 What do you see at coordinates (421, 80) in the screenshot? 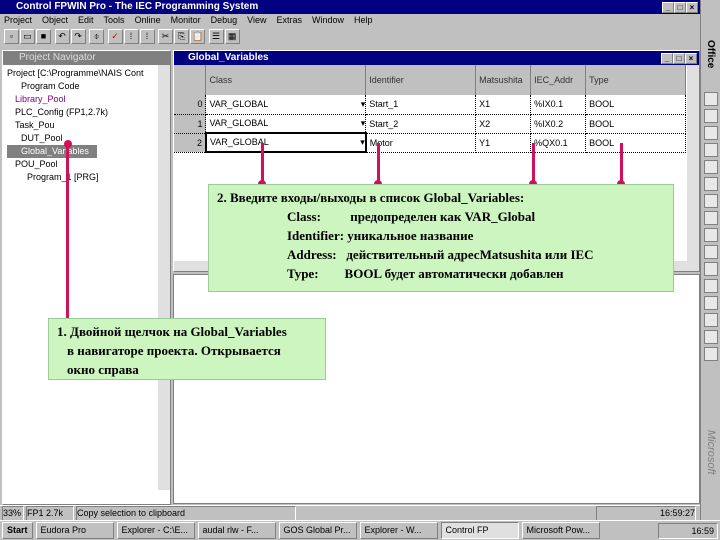
I see `column-header: Identifier` at bounding box center [421, 80].